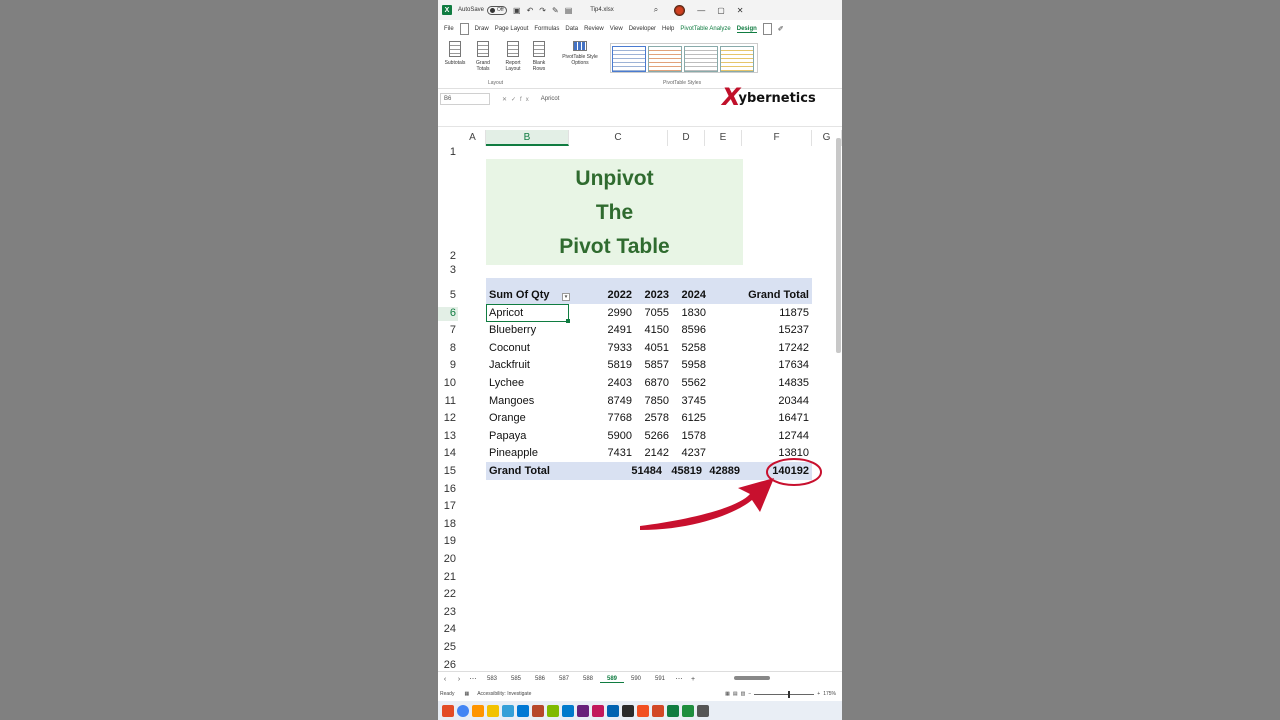 The width and height of the screenshot is (1280, 720). I want to click on visual-studio-icon, so click(583, 710).